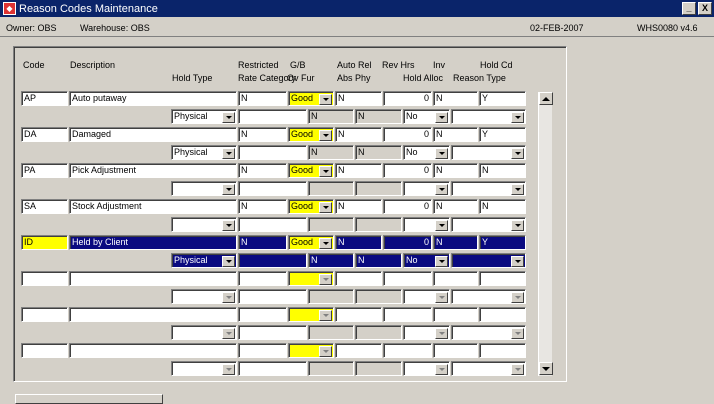  I want to click on minimize-button: _, so click(689, 8).